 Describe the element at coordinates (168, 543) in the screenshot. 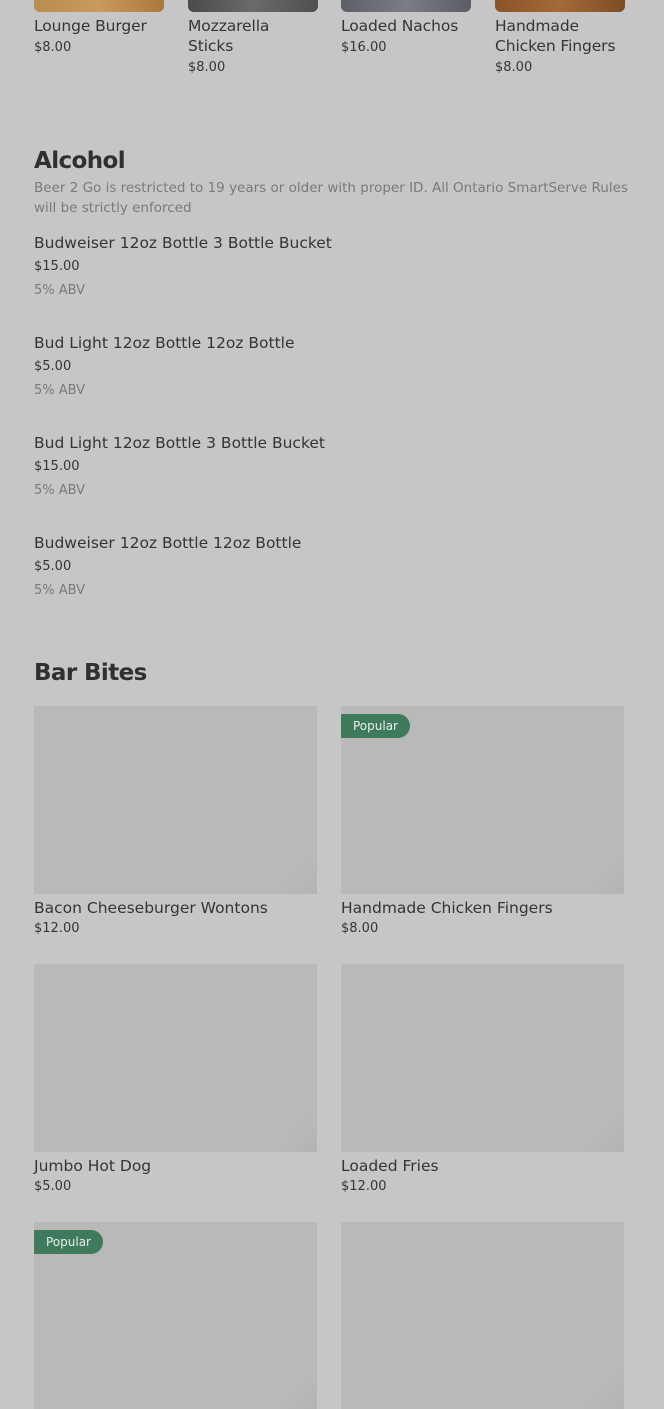

I see `item-name: Budweiser 12oz Bottle 12oz Bottle` at that location.